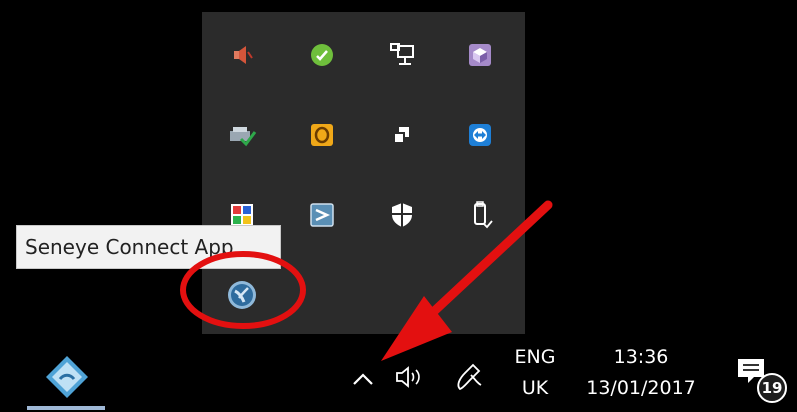 The height and width of the screenshot is (412, 797). I want to click on pen-icon, so click(469, 377).